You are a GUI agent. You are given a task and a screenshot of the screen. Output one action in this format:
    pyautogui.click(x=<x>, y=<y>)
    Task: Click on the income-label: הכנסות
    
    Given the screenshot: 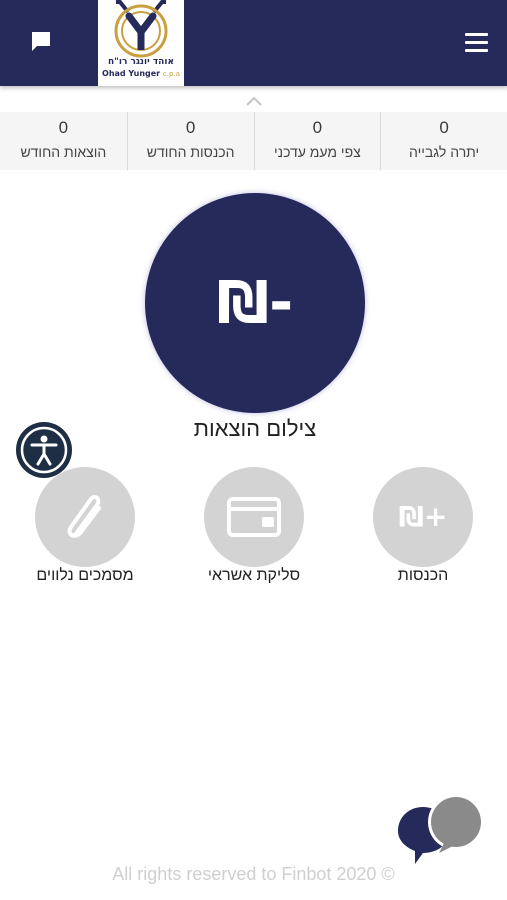 What is the action you would take?
    pyautogui.click(x=423, y=575)
    